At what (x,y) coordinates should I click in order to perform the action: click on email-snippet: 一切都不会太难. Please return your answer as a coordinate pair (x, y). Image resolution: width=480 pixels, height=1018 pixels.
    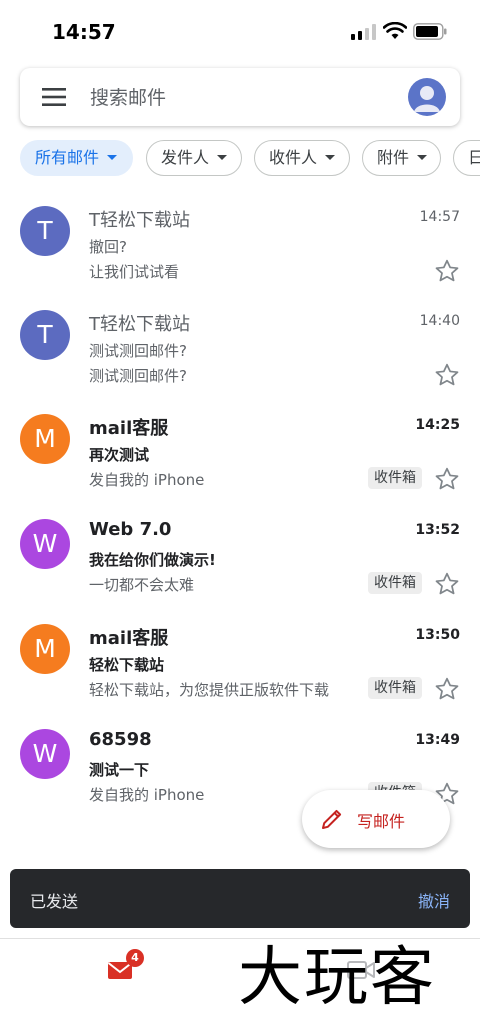
    Looking at the image, I should click on (142, 585).